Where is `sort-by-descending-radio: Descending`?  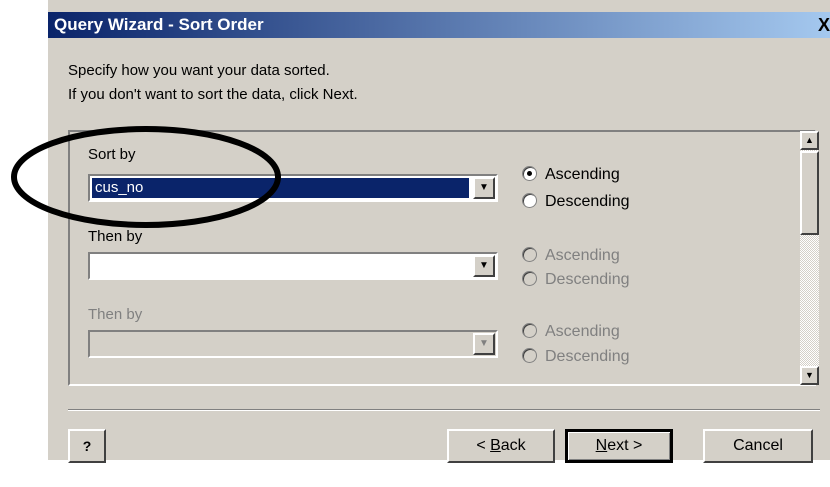
sort-by-descending-radio: Descending is located at coordinates (576, 202).